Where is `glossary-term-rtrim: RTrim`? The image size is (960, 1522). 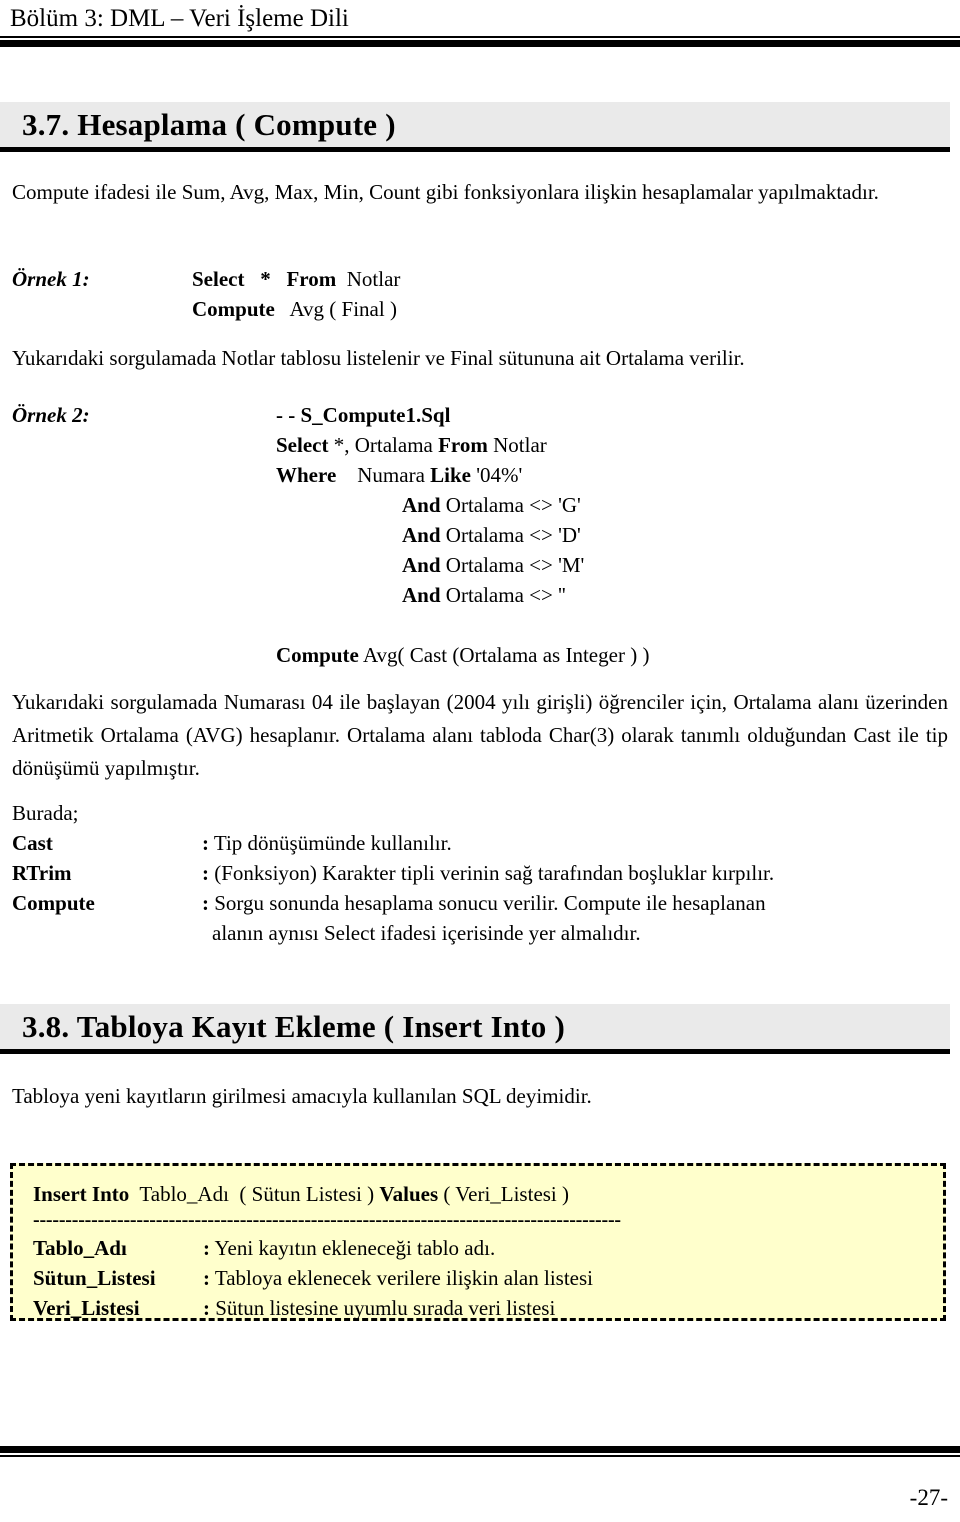 glossary-term-rtrim: RTrim is located at coordinates (42, 873).